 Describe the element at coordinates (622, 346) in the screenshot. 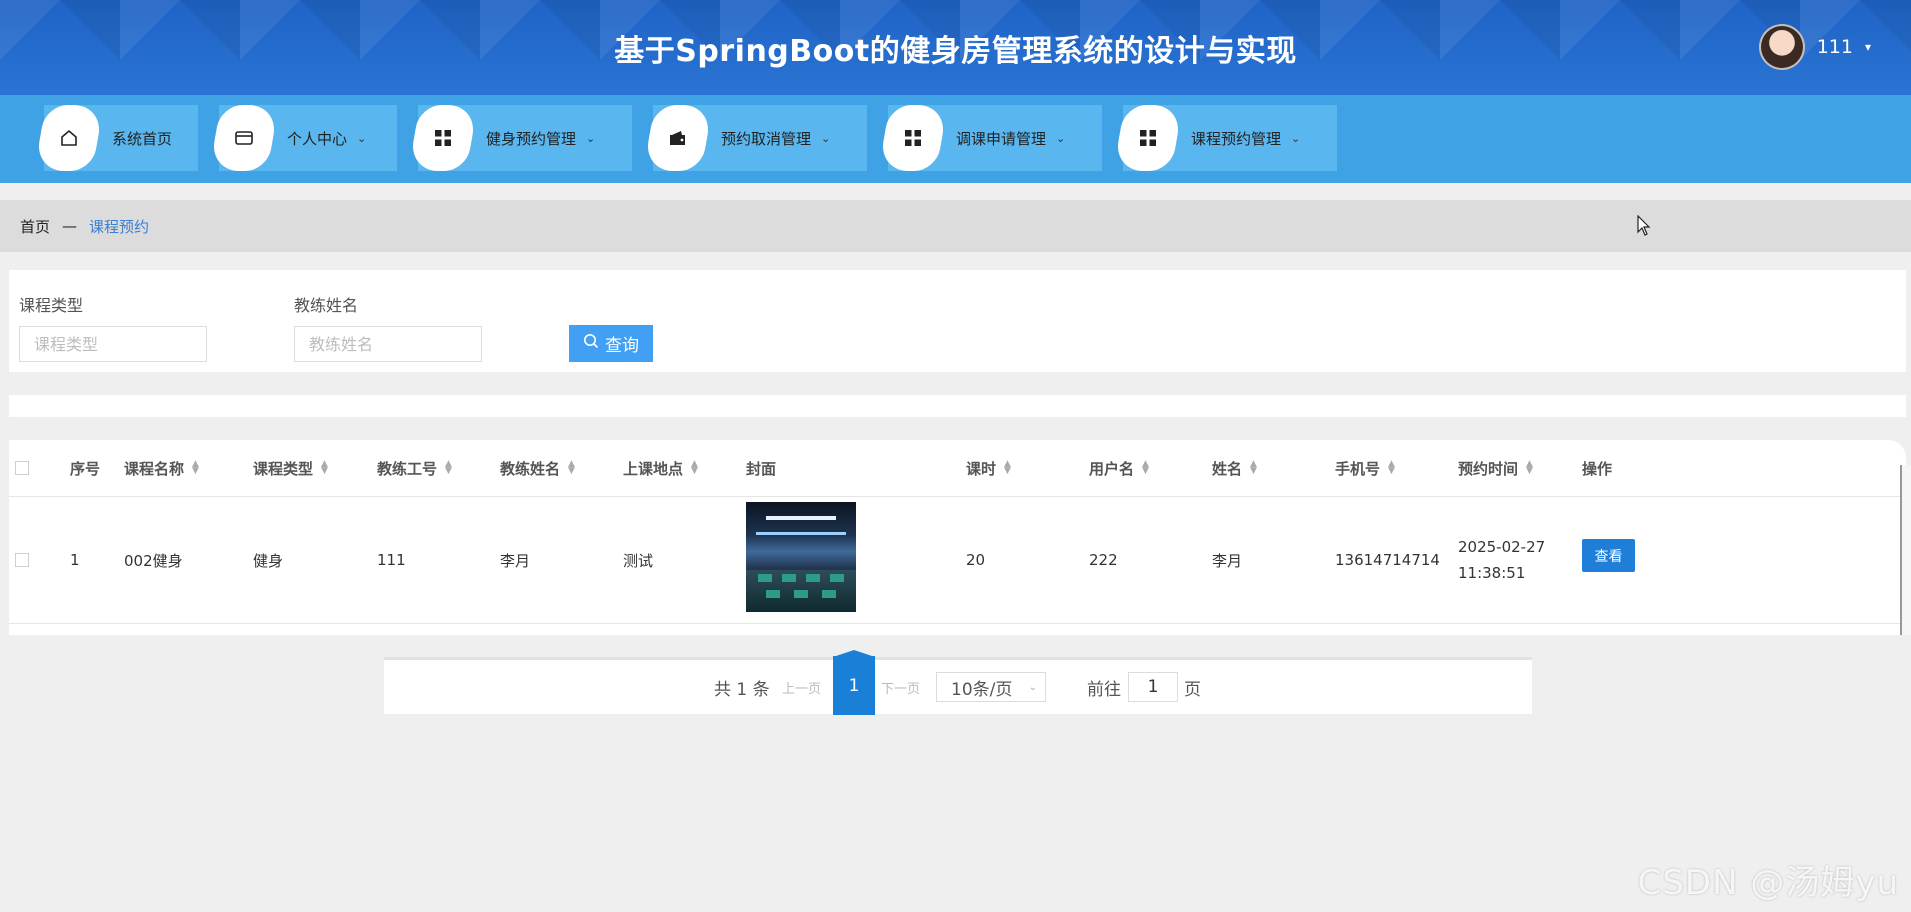

I see `search-button-label: 查询` at that location.